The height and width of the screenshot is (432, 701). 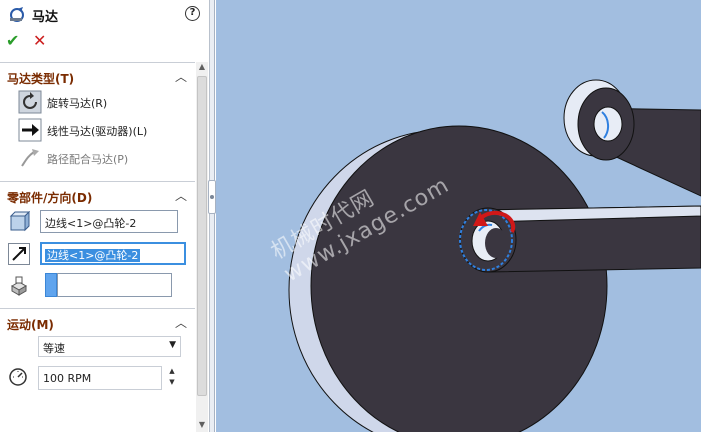 What do you see at coordinates (212, 197) in the screenshot?
I see `splitter-grip` at bounding box center [212, 197].